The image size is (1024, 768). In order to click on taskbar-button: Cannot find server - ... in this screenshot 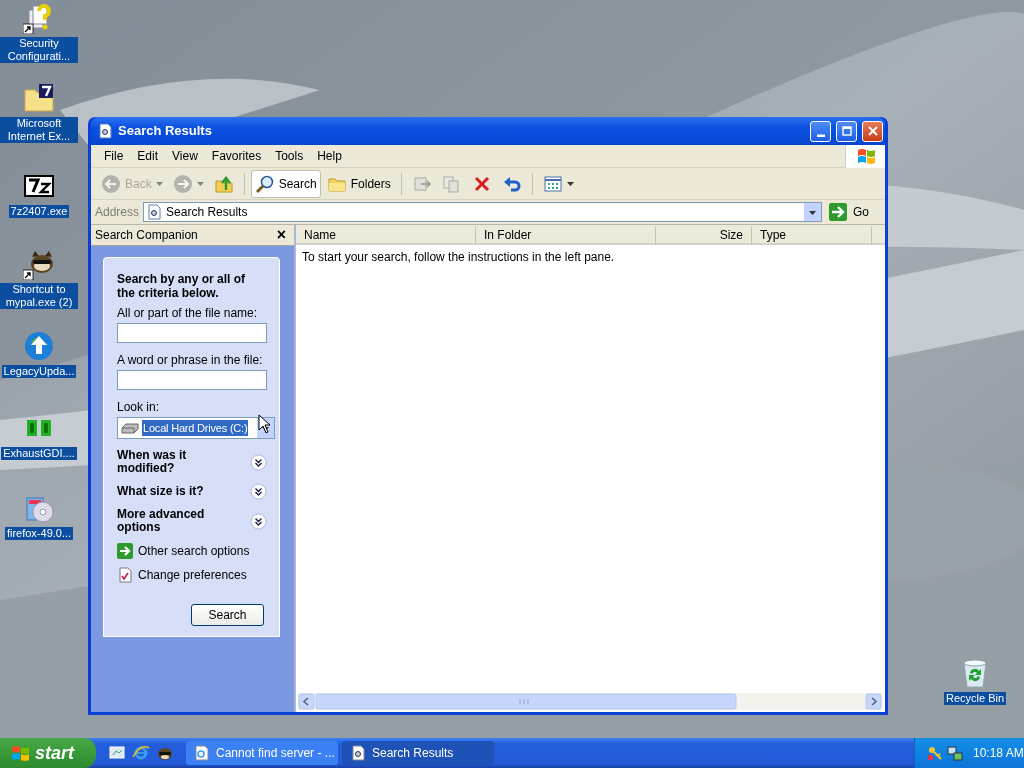, I will do `click(262, 753)`.